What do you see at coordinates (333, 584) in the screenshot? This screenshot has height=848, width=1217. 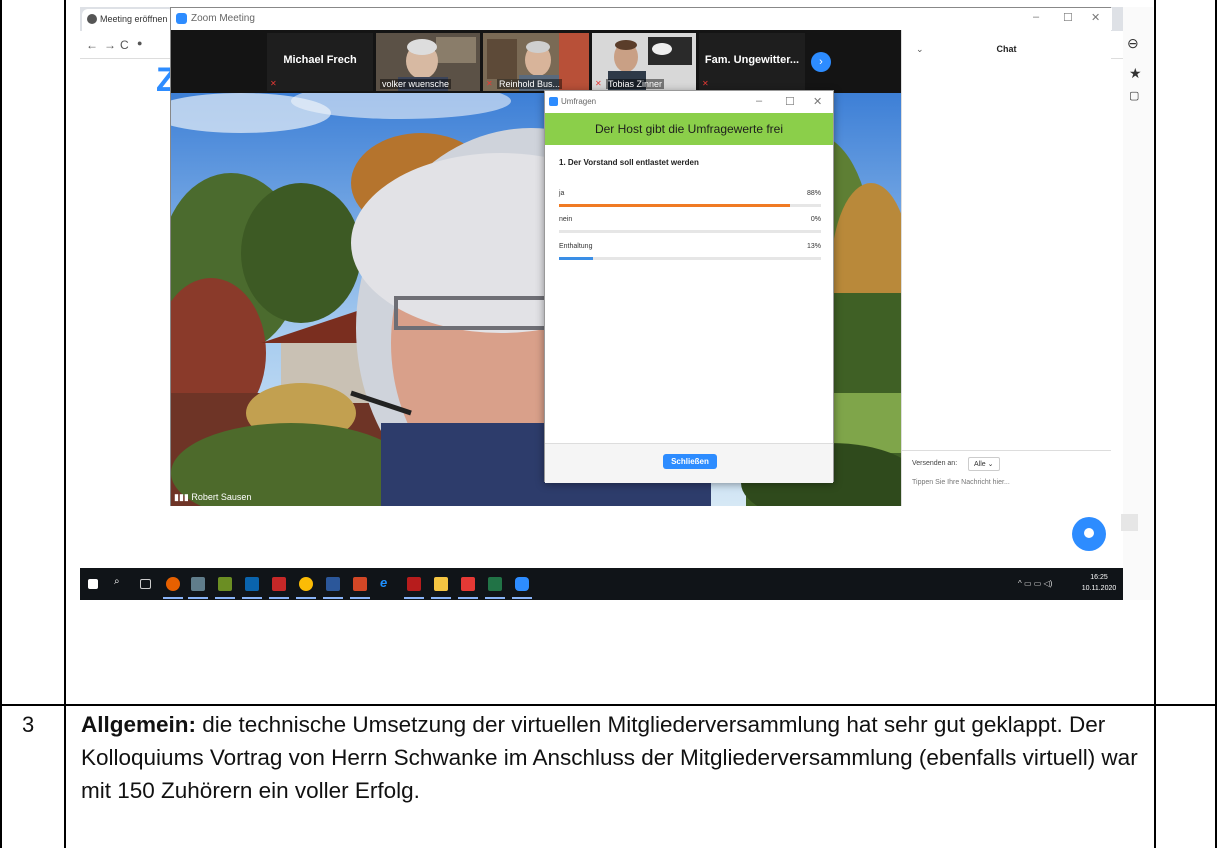 I see `word-icon` at bounding box center [333, 584].